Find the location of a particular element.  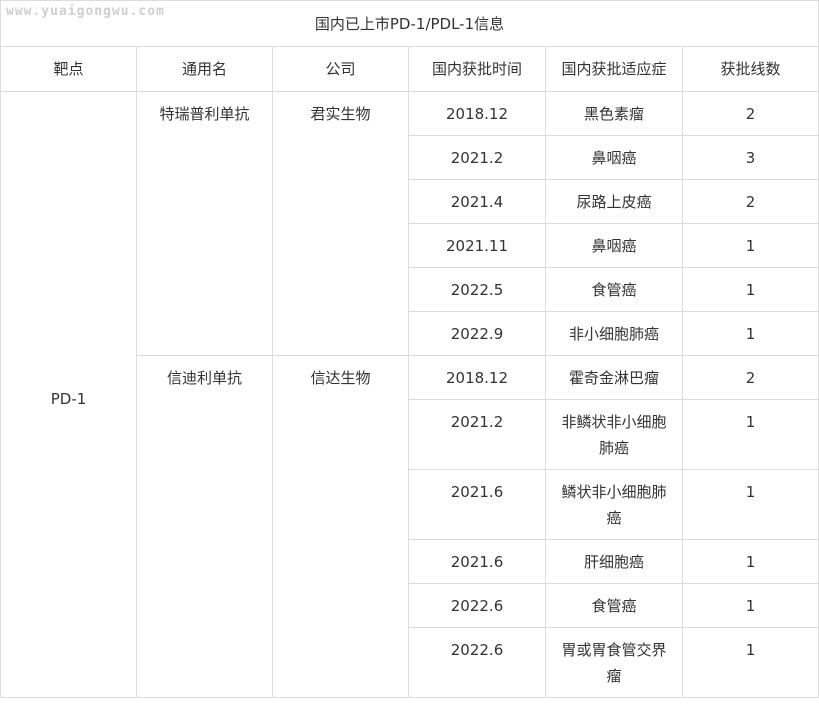

approval-time-cell: 2022.9 is located at coordinates (477, 333).